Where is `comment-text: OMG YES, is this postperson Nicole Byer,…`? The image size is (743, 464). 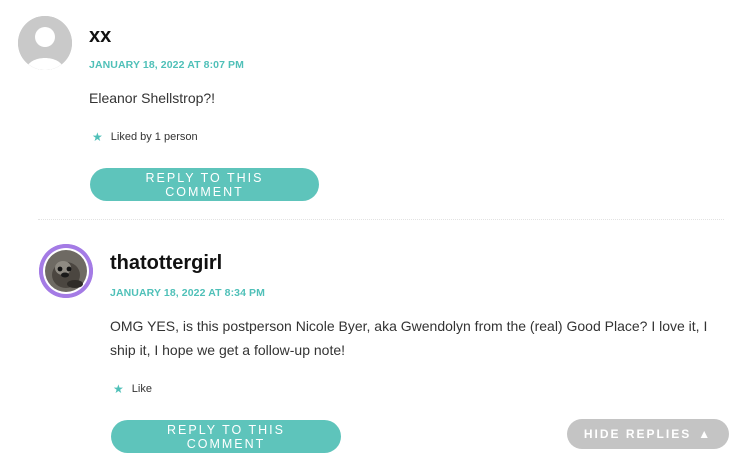 comment-text: OMG YES, is this postperson Nicole Byer,… is located at coordinates (409, 338).